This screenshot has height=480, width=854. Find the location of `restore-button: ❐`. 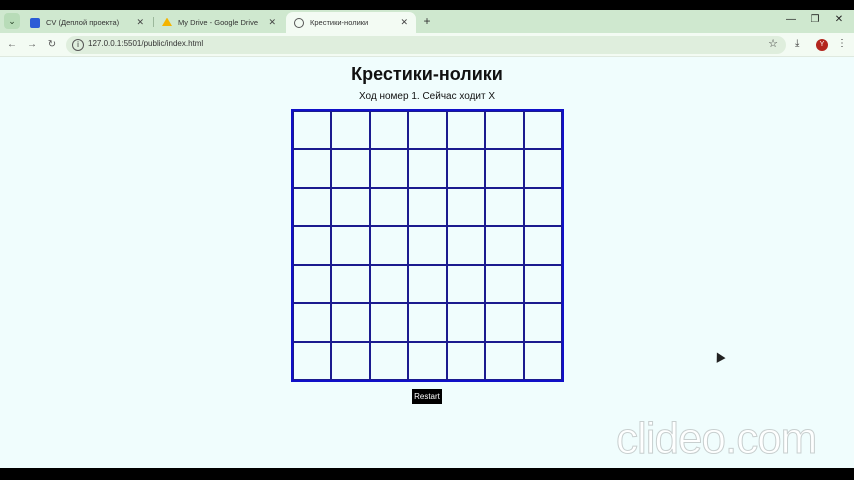

restore-button: ❐ is located at coordinates (815, 19).